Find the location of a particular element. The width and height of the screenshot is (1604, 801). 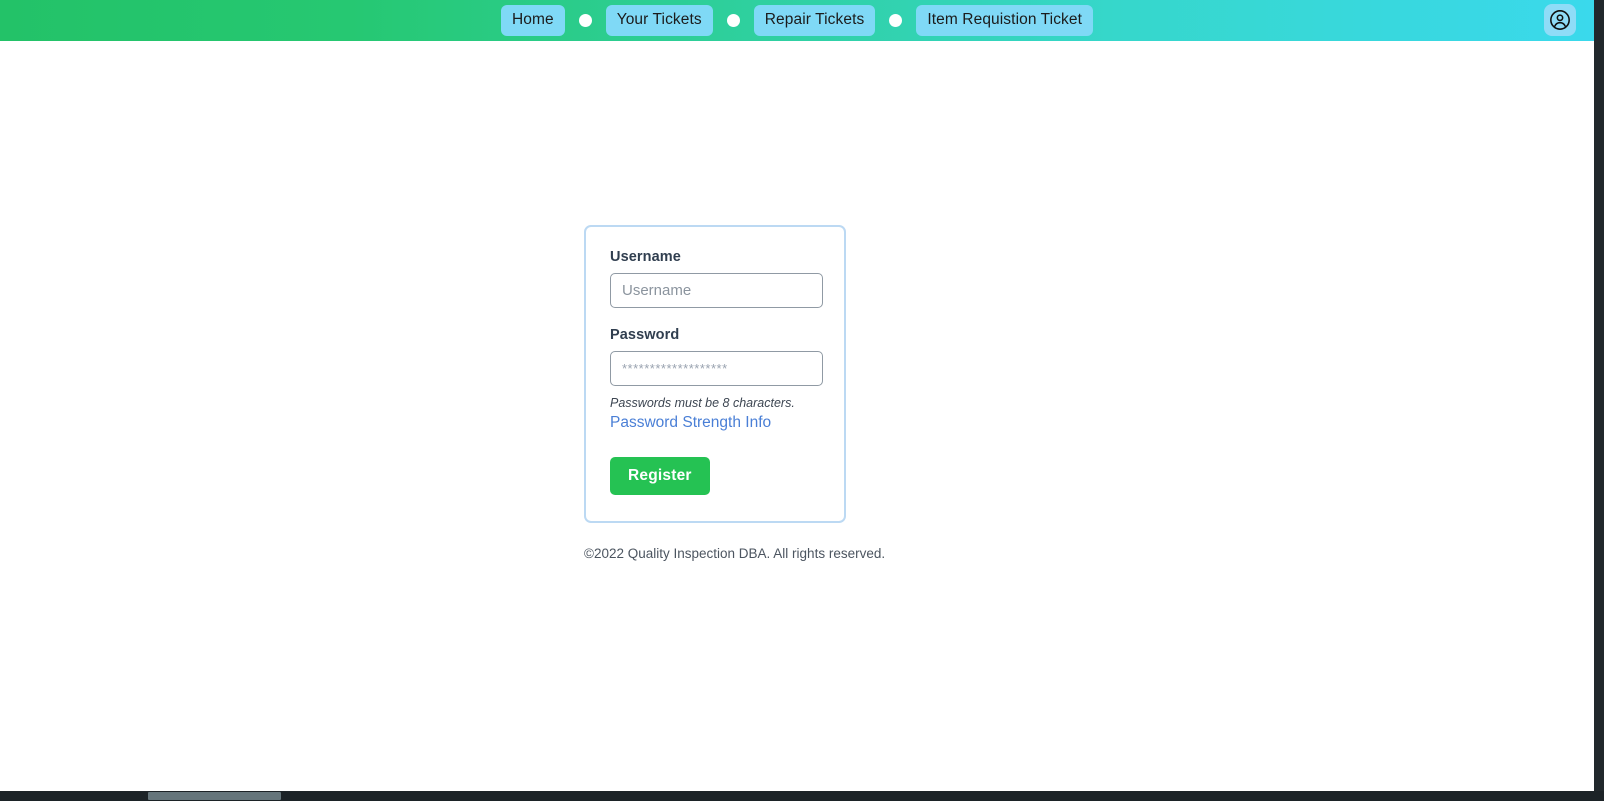

username-input is located at coordinates (716, 290).